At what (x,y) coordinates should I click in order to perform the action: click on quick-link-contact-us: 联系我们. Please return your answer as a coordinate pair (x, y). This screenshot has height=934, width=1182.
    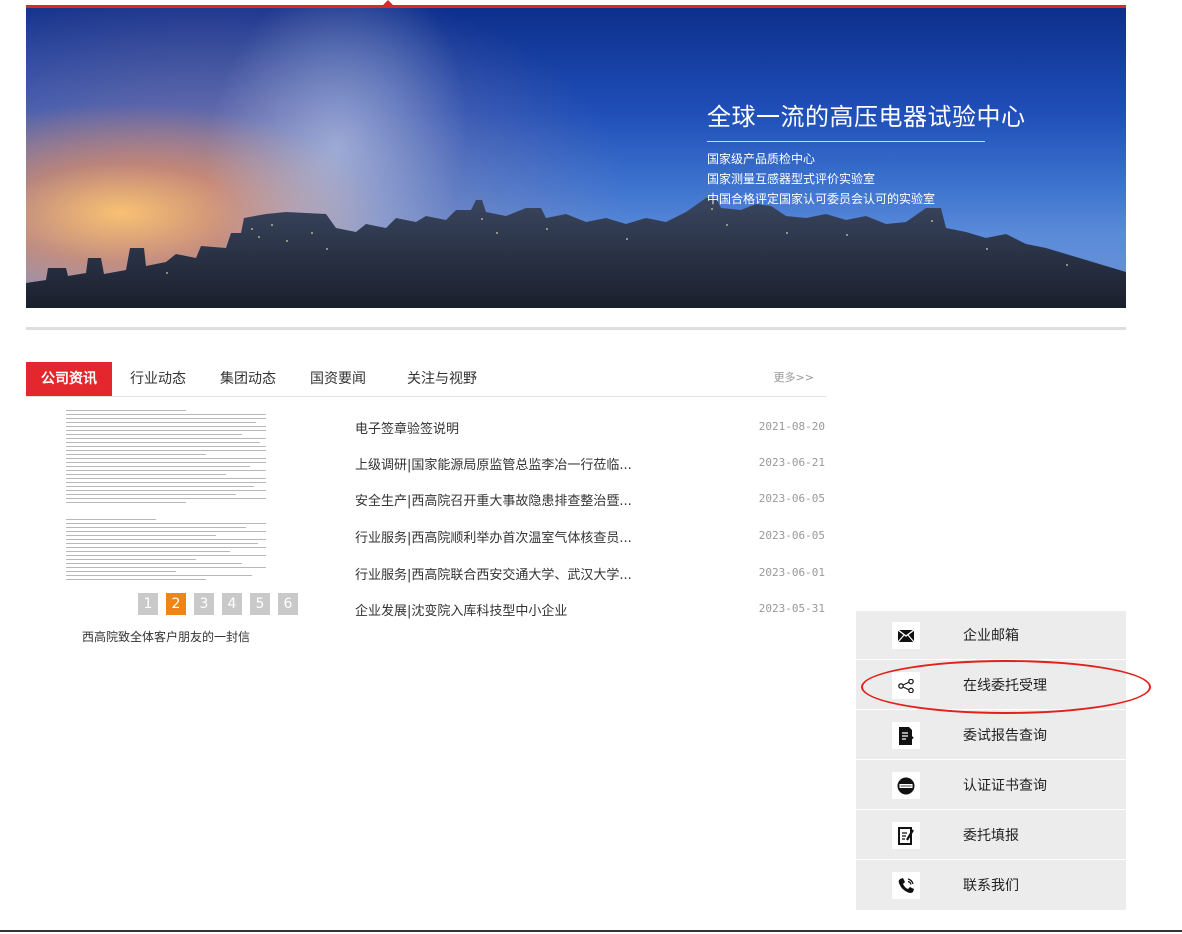
    Looking at the image, I should click on (991, 885).